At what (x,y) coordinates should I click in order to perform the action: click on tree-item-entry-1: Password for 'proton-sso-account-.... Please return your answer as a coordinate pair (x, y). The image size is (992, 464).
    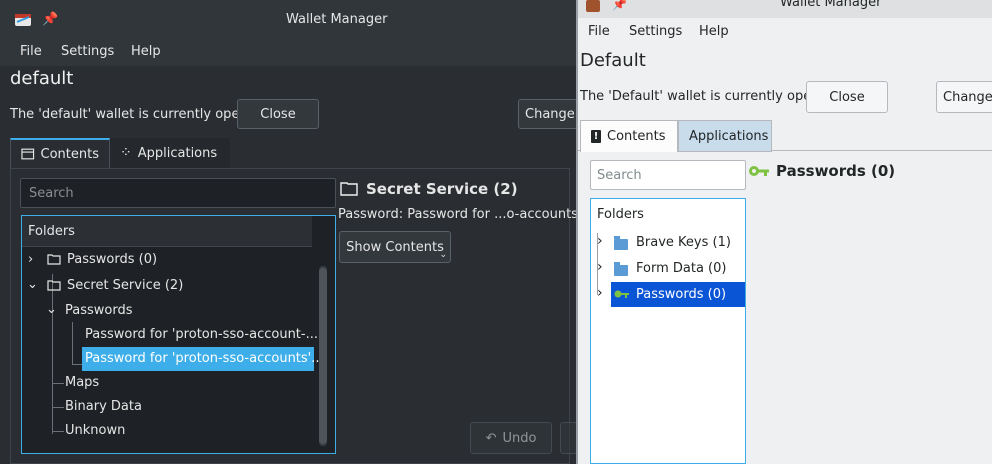
    Looking at the image, I should click on (201, 334).